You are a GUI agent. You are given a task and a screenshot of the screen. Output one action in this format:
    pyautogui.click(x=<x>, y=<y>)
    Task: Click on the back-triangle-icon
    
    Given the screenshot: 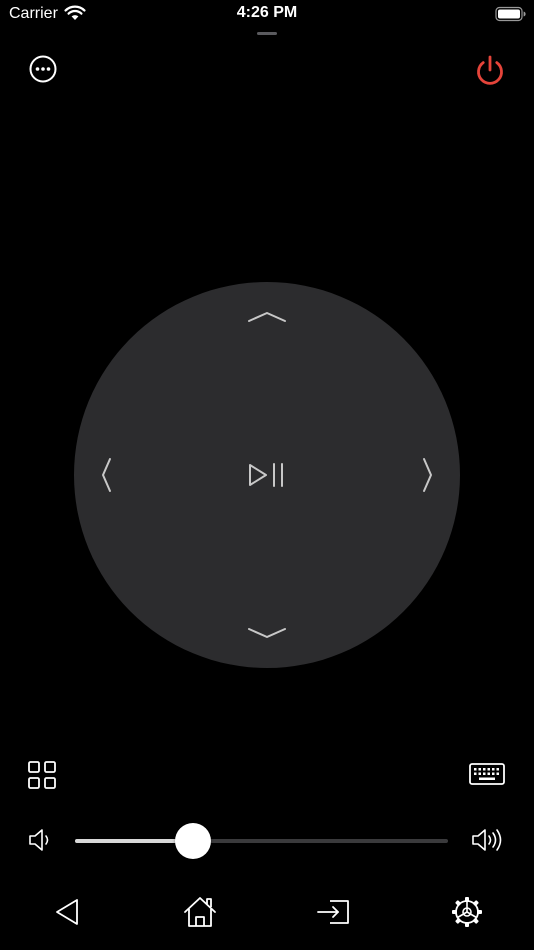 What is the action you would take?
    pyautogui.click(x=67, y=912)
    